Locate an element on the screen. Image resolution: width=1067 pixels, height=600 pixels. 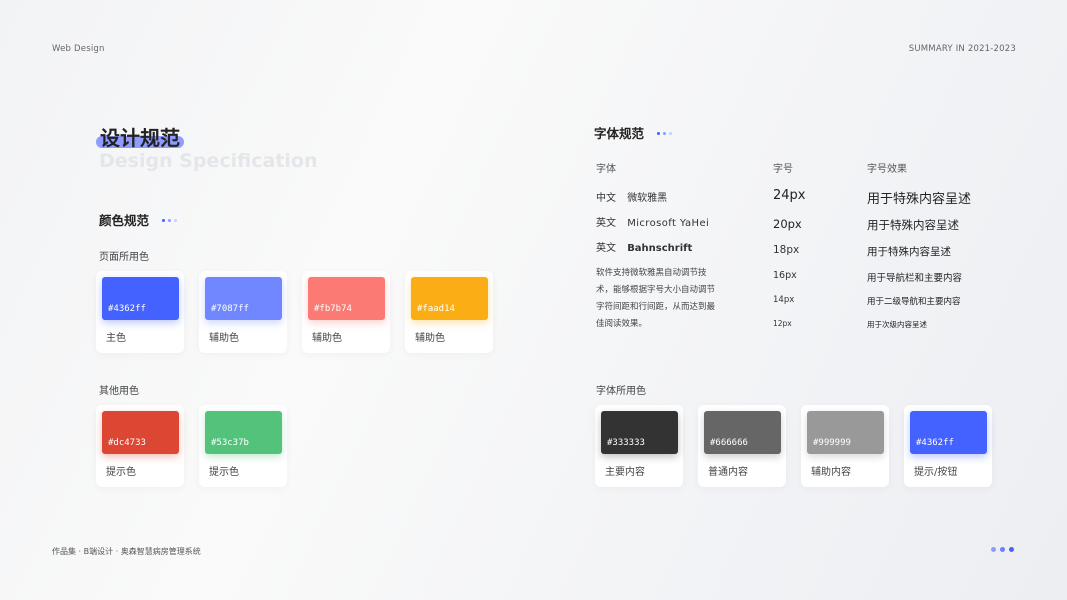
swatch-card-text-normal: #666666 普通内容 is located at coordinates (742, 446).